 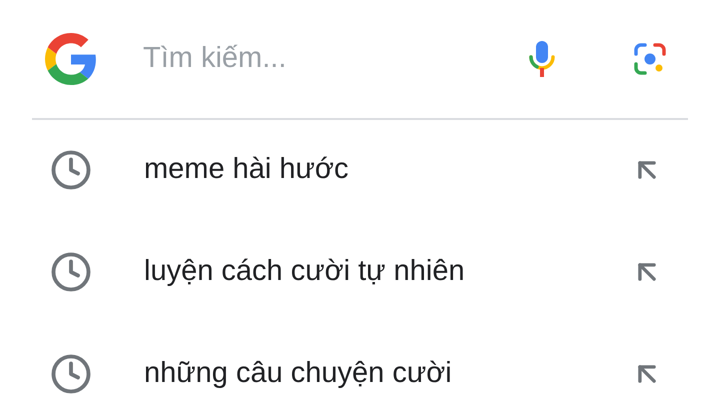 I want to click on microphone-icon, so click(x=542, y=59).